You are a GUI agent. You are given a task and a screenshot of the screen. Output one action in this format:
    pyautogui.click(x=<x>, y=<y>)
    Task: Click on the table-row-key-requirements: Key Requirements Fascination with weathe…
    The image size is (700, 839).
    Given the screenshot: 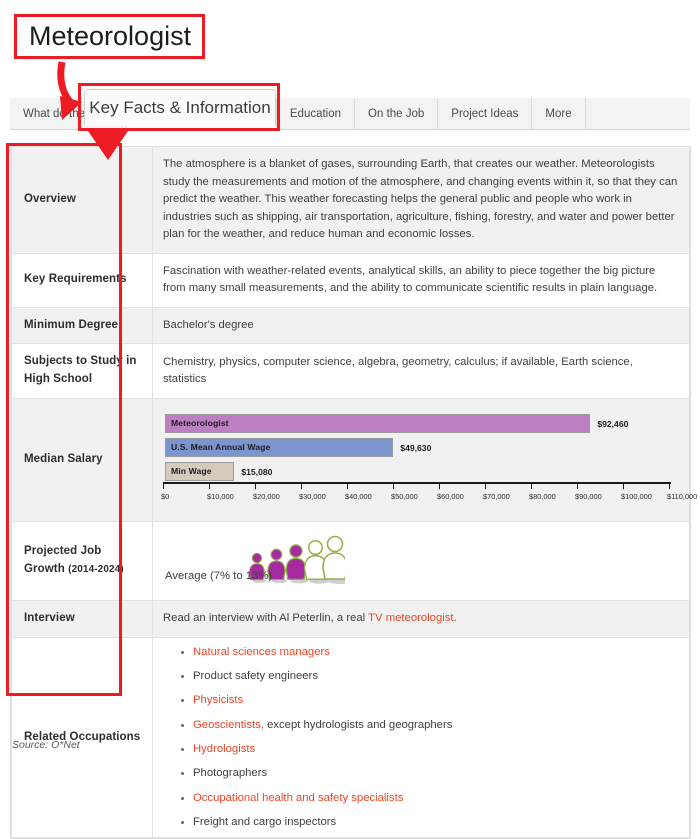 What is the action you would take?
    pyautogui.click(x=350, y=280)
    